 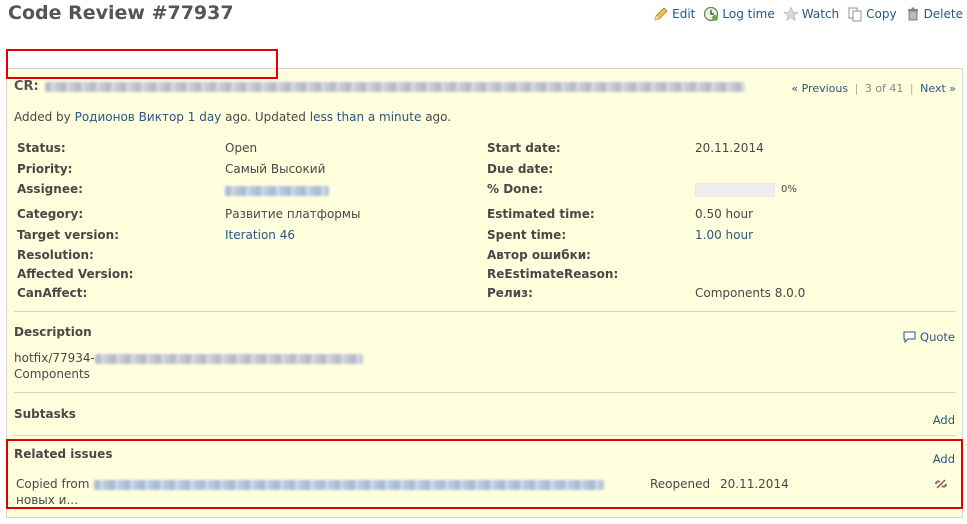 What do you see at coordinates (724, 235) in the screenshot?
I see `spent-time-link: 1.00 hour` at bounding box center [724, 235].